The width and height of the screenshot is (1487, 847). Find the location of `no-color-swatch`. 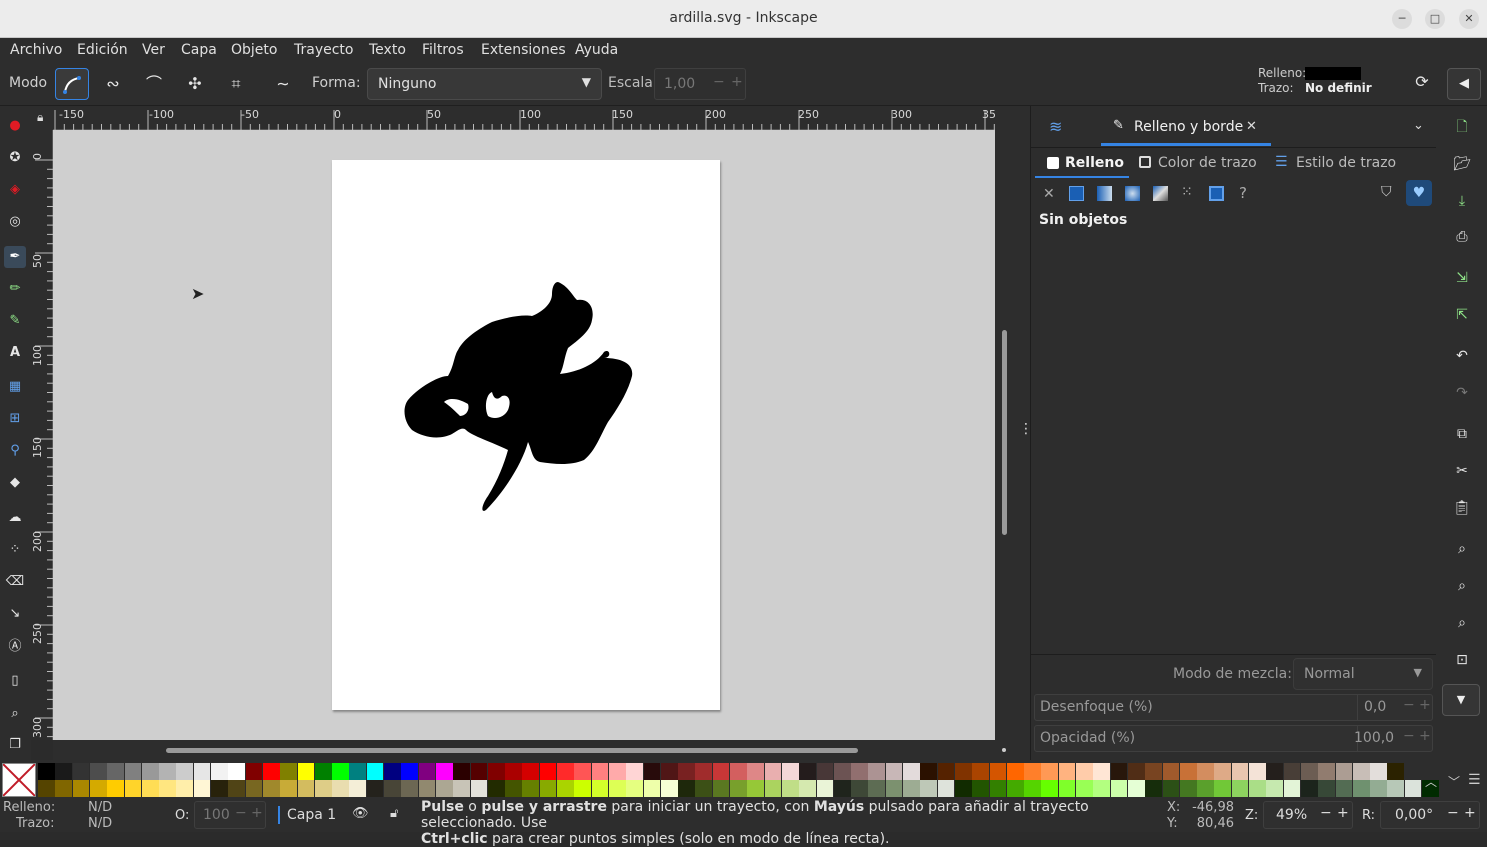

no-color-swatch is located at coordinates (19, 780).